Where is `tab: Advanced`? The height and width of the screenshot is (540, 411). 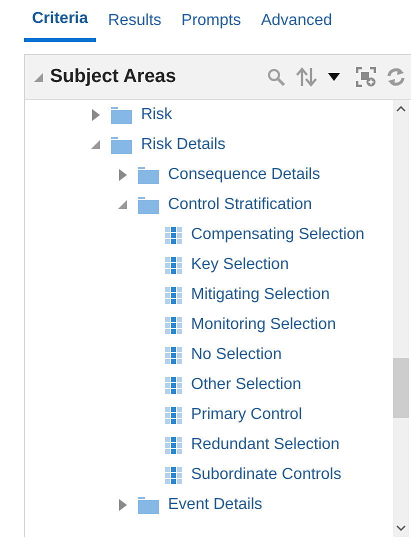 tab: Advanced is located at coordinates (296, 25).